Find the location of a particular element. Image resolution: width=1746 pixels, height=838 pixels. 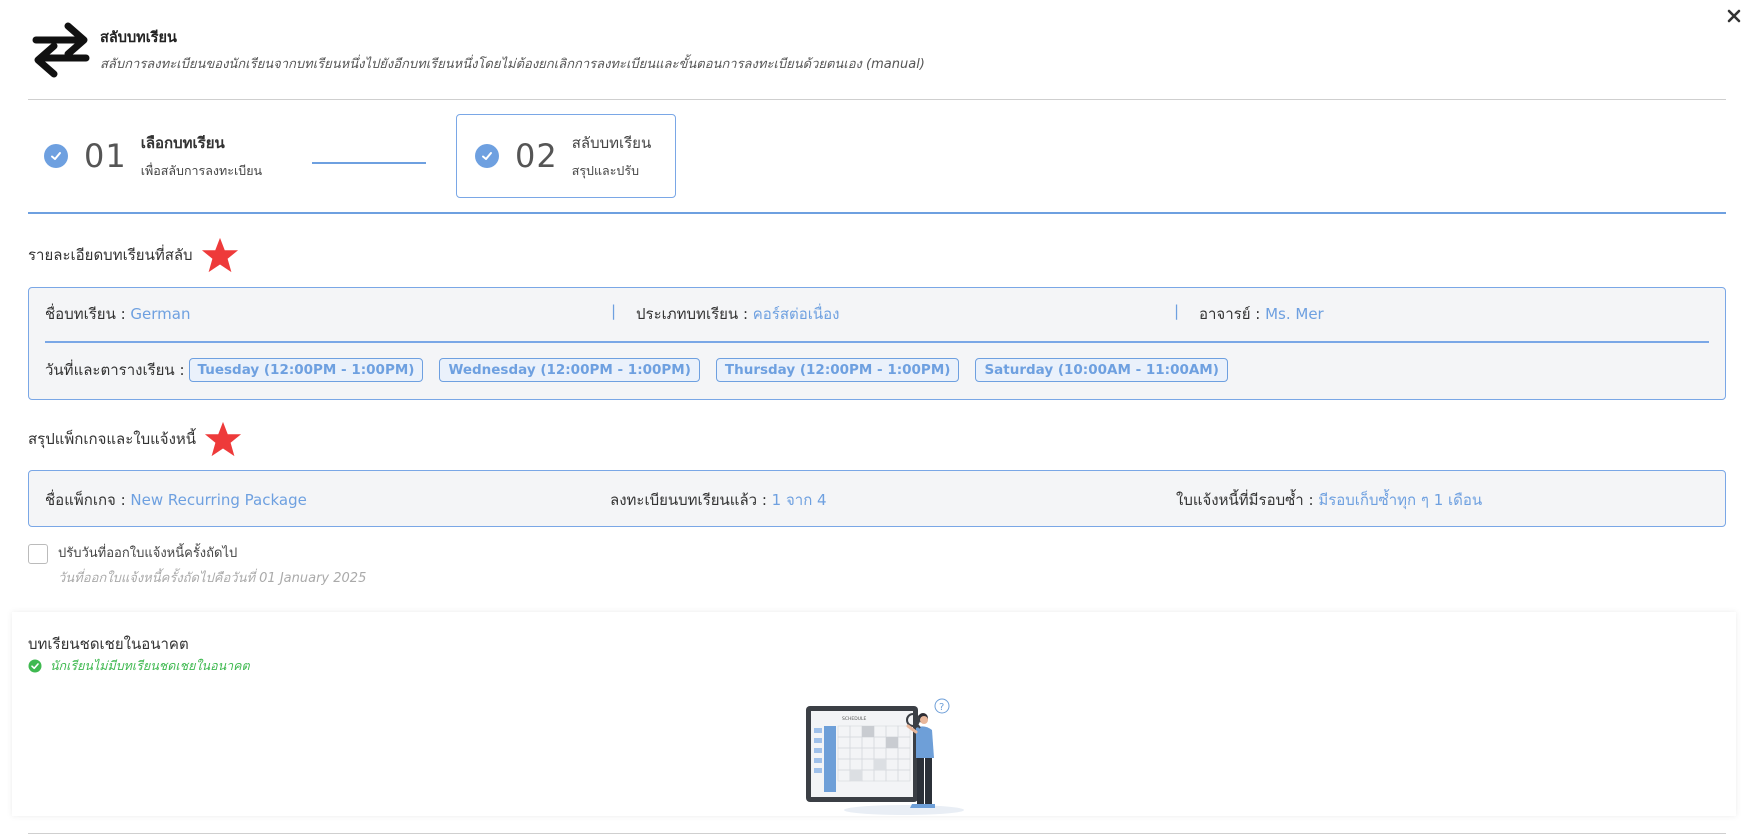

lesson-type-field: ประเภทบทเรียน : คอร์สต่อเนื่อง is located at coordinates (737, 314).